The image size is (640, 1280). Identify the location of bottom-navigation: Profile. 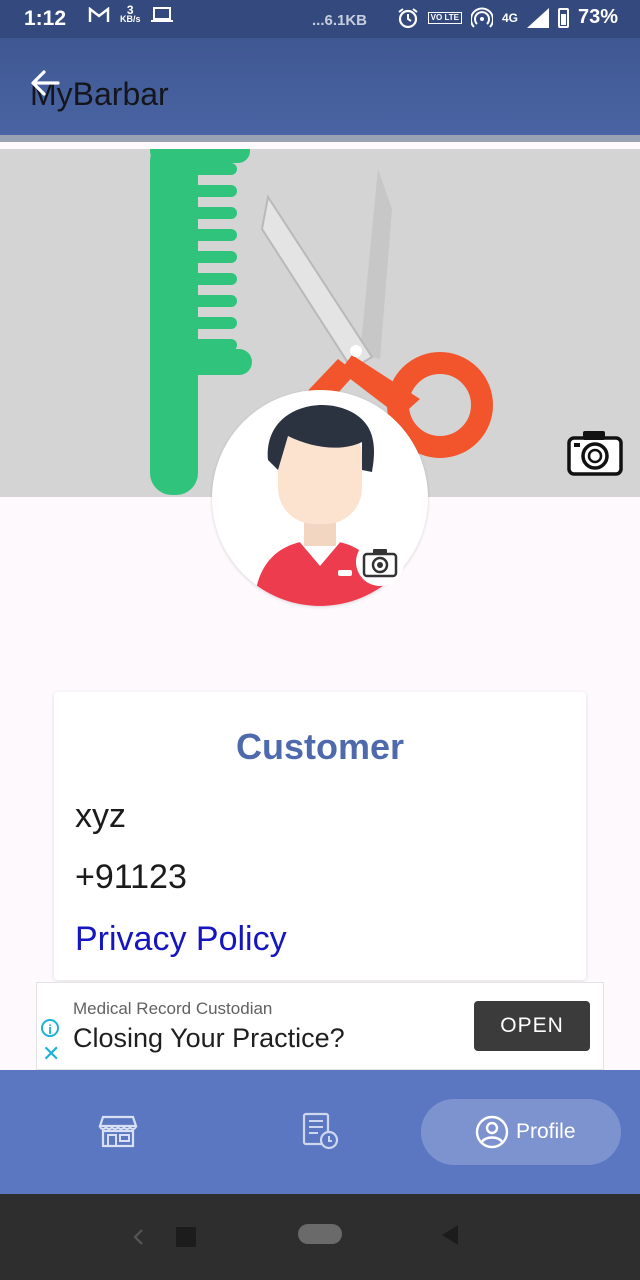
(320, 1132).